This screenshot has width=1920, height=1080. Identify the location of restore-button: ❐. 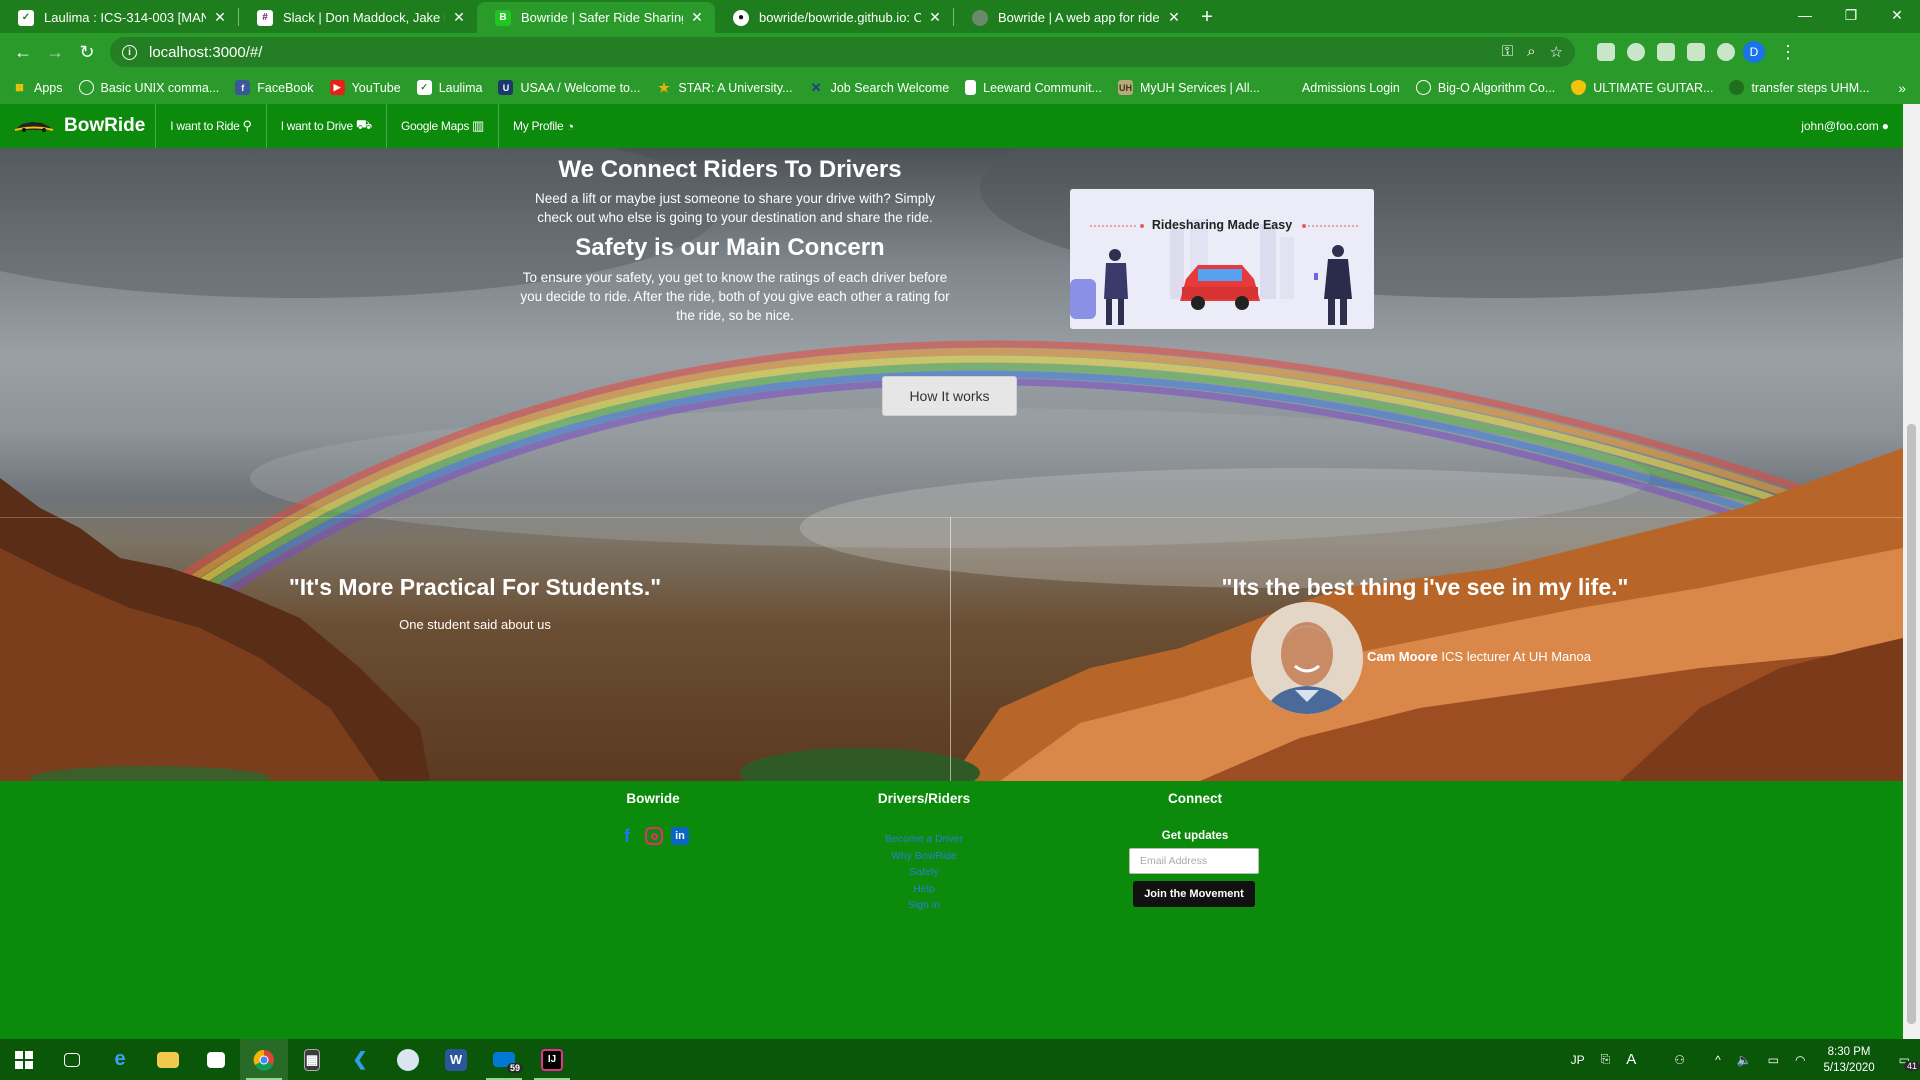
(1851, 15).